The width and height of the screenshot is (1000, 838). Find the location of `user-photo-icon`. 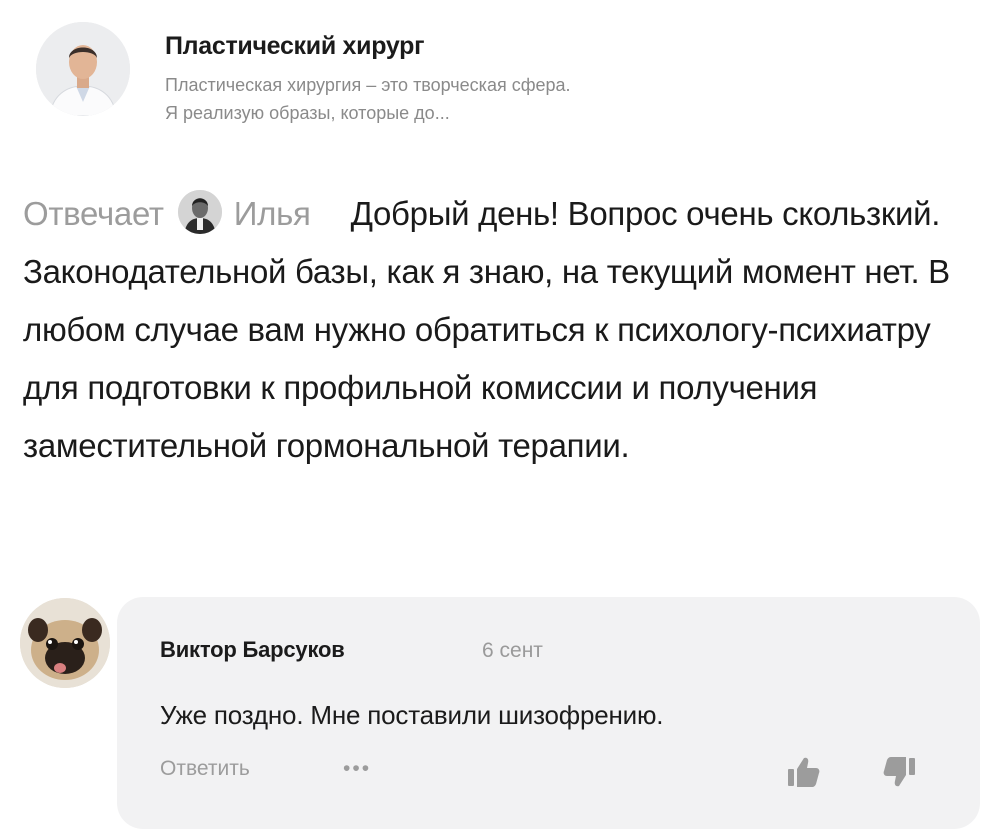

user-photo-icon is located at coordinates (199, 212).